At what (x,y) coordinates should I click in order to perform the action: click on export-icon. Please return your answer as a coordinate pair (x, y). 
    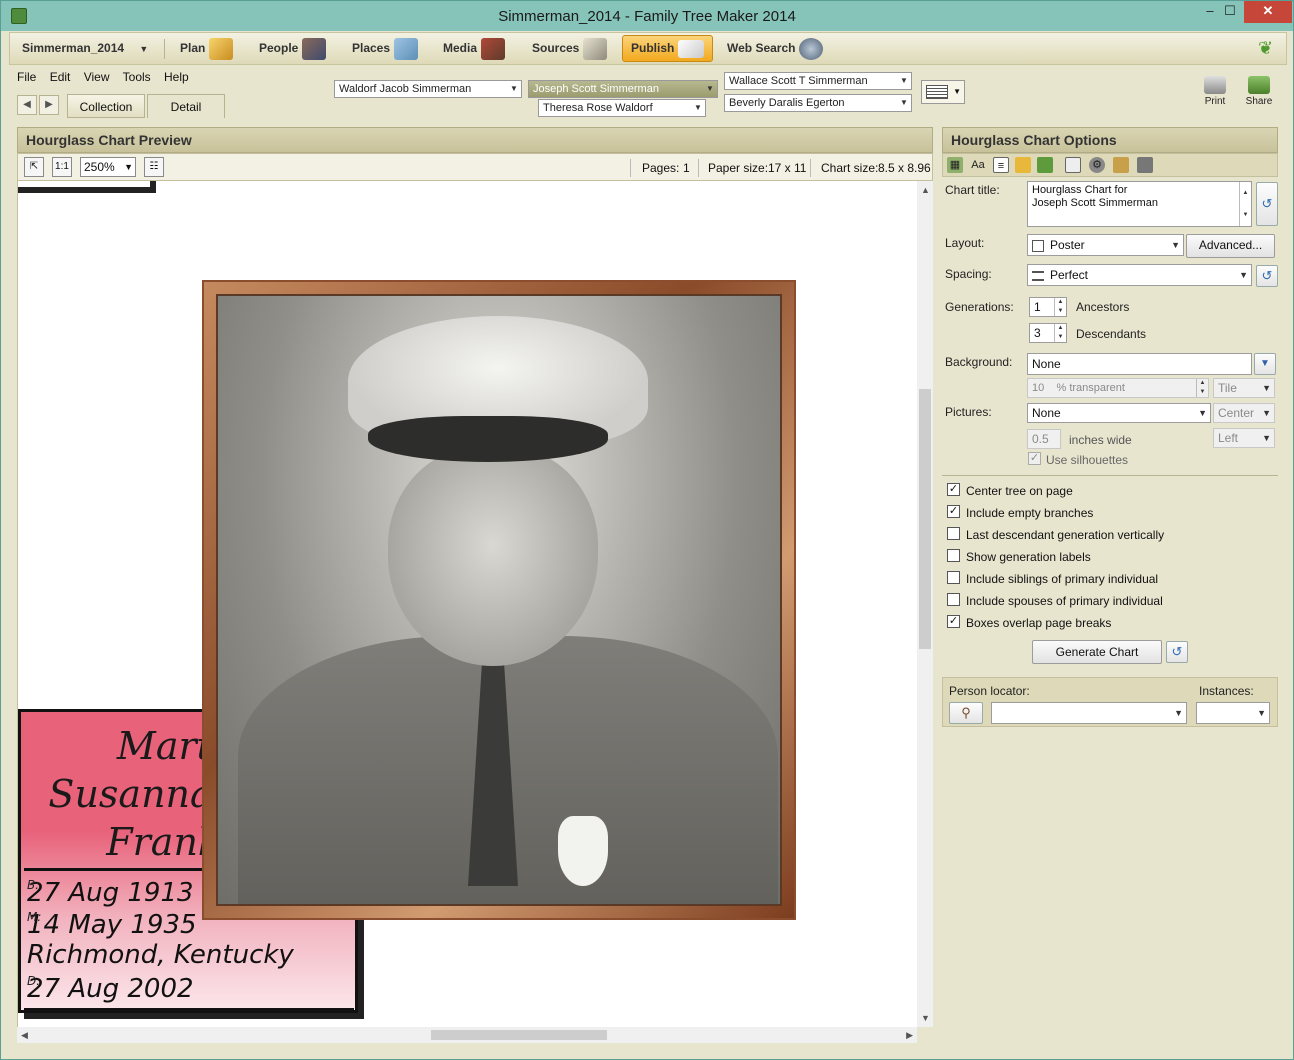
    Looking at the image, I should click on (1121, 165).